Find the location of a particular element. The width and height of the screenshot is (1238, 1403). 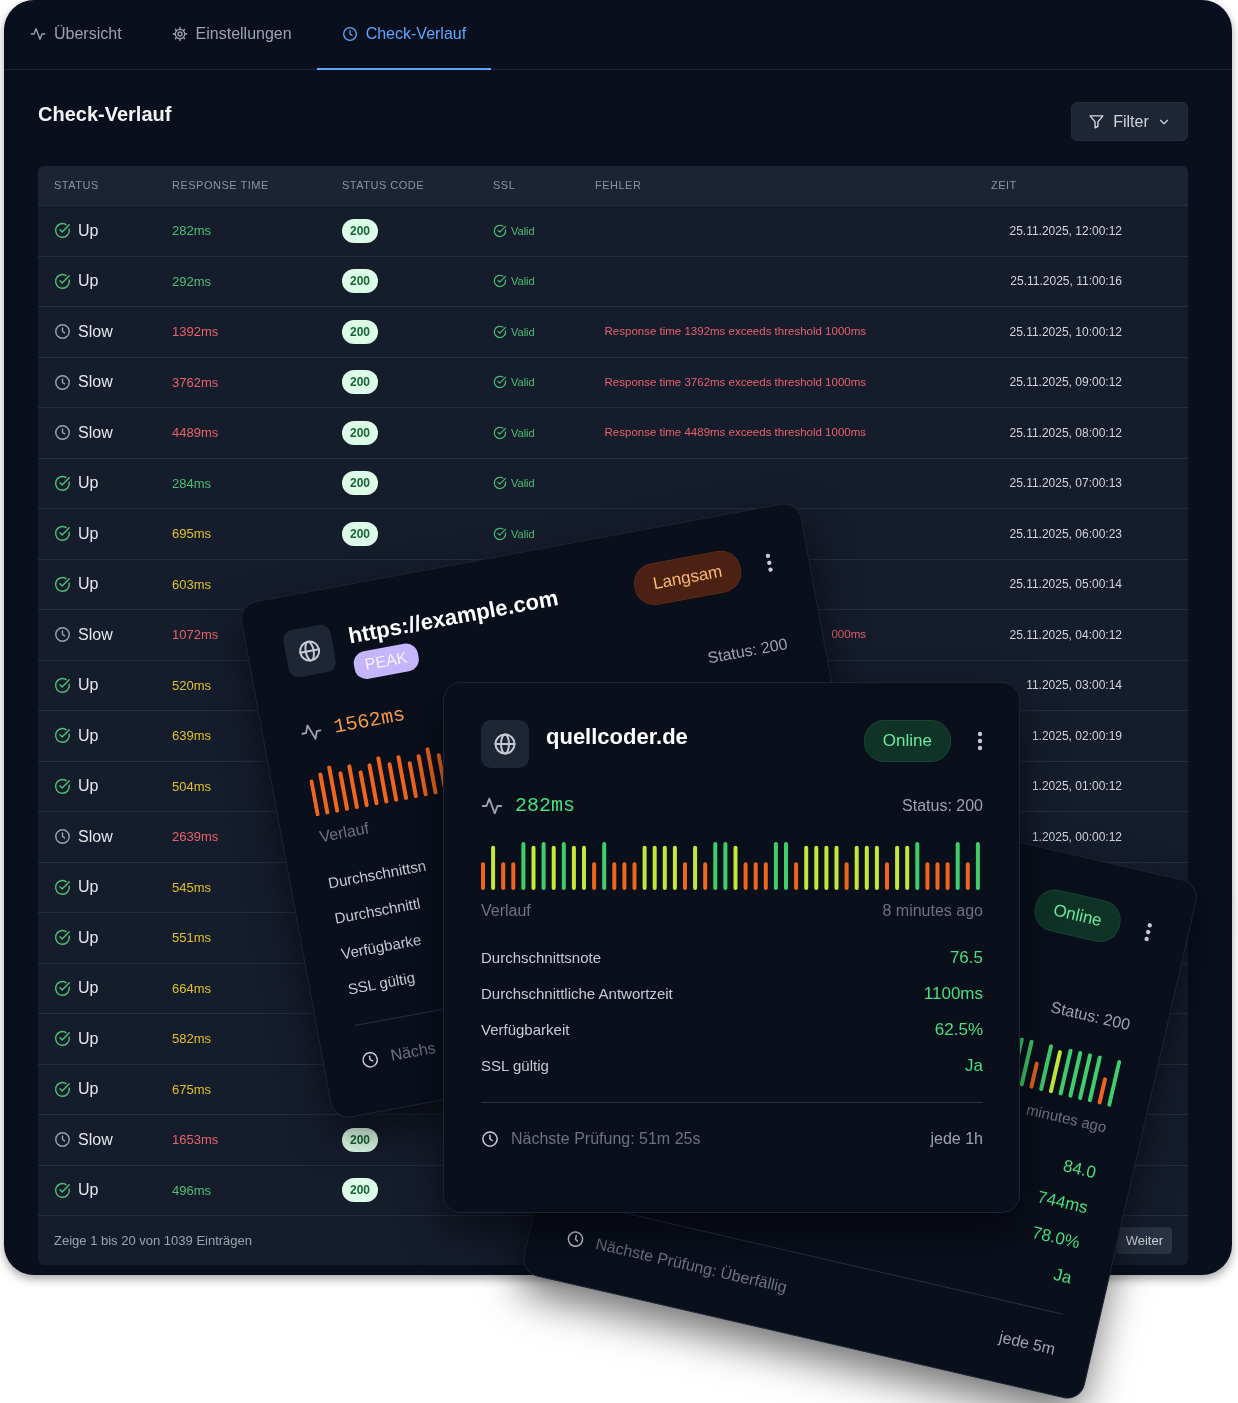

next-check-text: Nächs is located at coordinates (413, 1051).